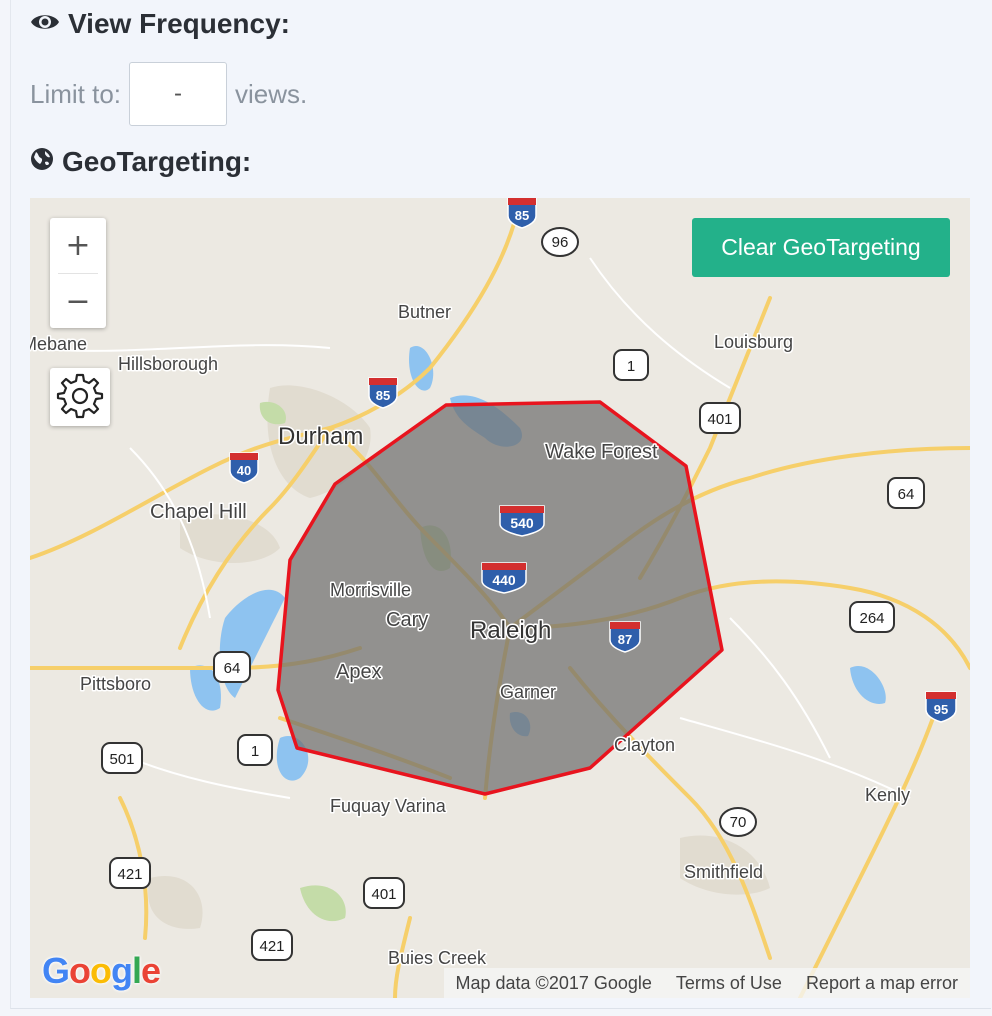  Describe the element at coordinates (320, 436) in the screenshot. I see `city-durham: Durham` at that location.